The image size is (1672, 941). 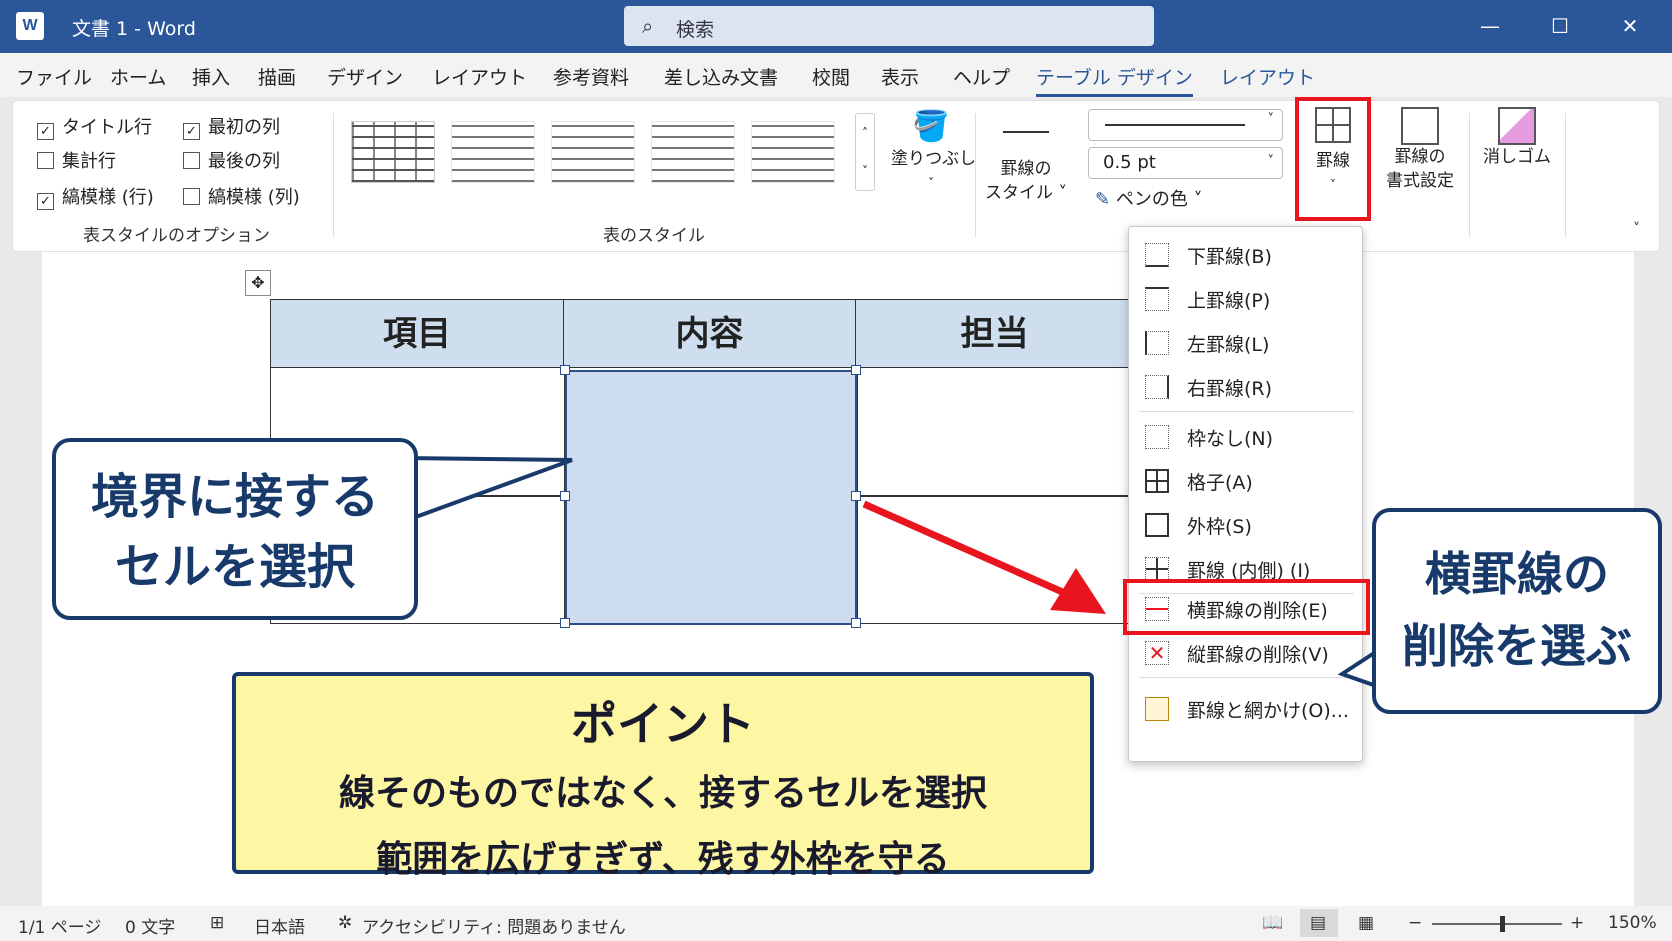 What do you see at coordinates (1246, 298) in the screenshot?
I see `menu-item-top-border: 上罫線(P)` at bounding box center [1246, 298].